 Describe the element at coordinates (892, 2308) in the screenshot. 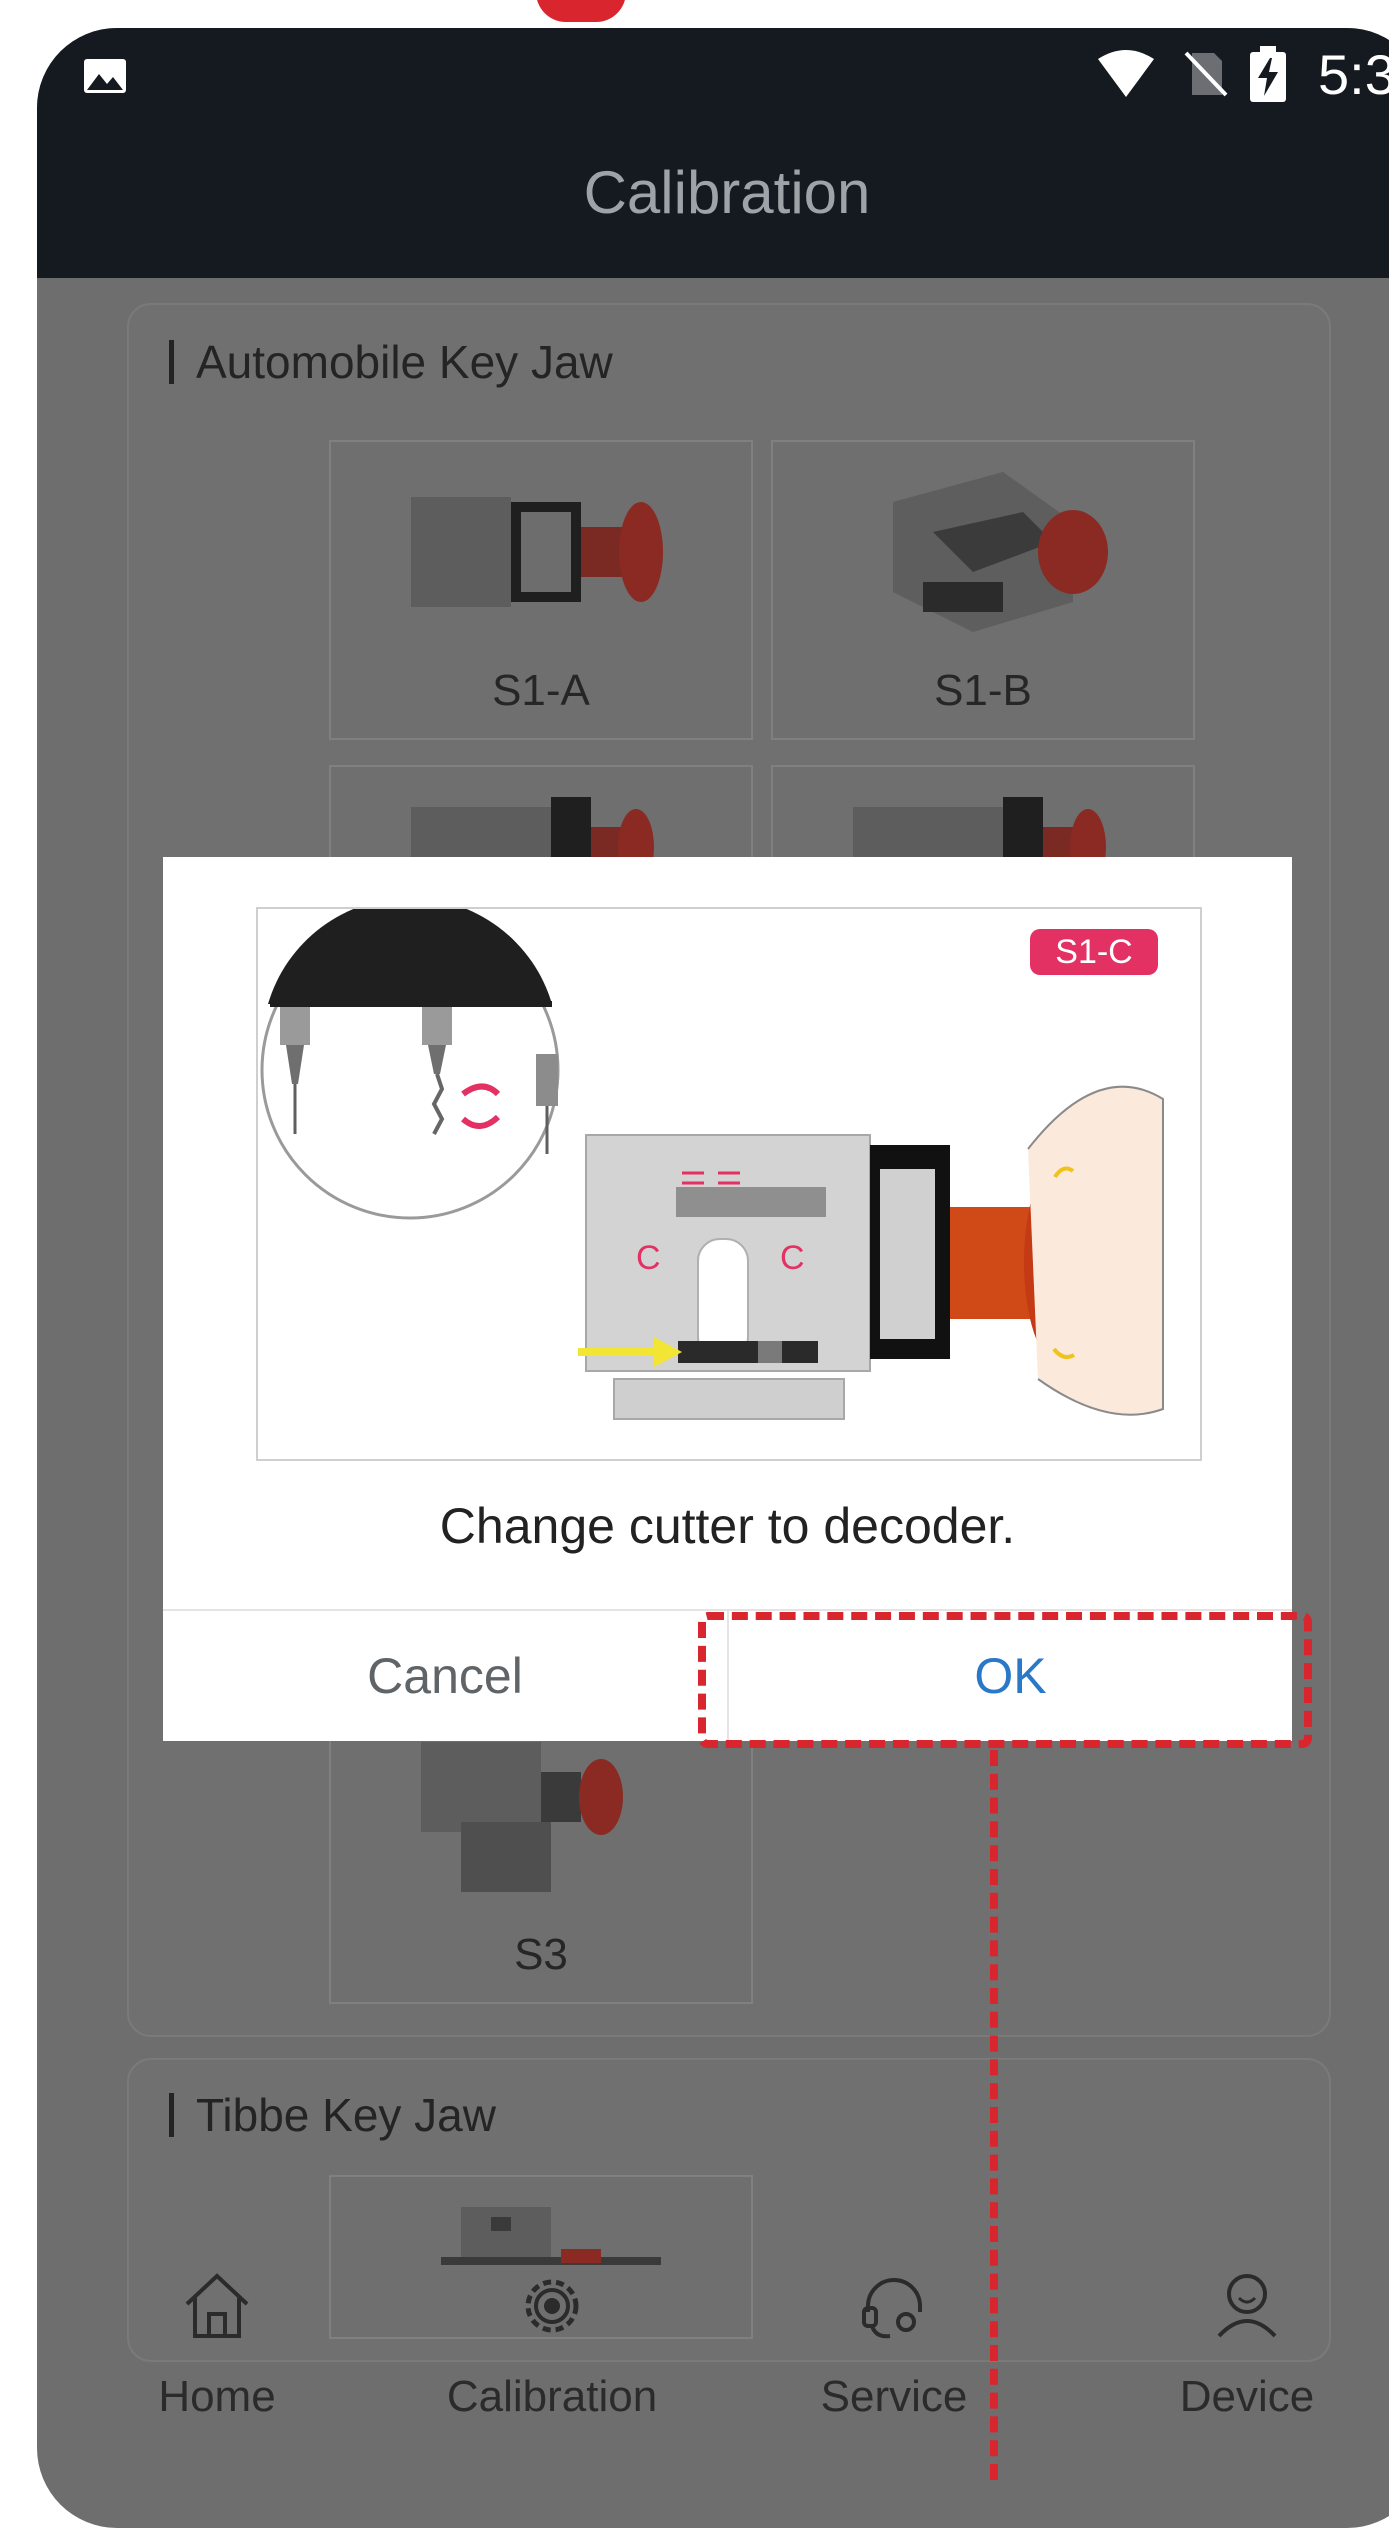

I see `headset-icon` at that location.